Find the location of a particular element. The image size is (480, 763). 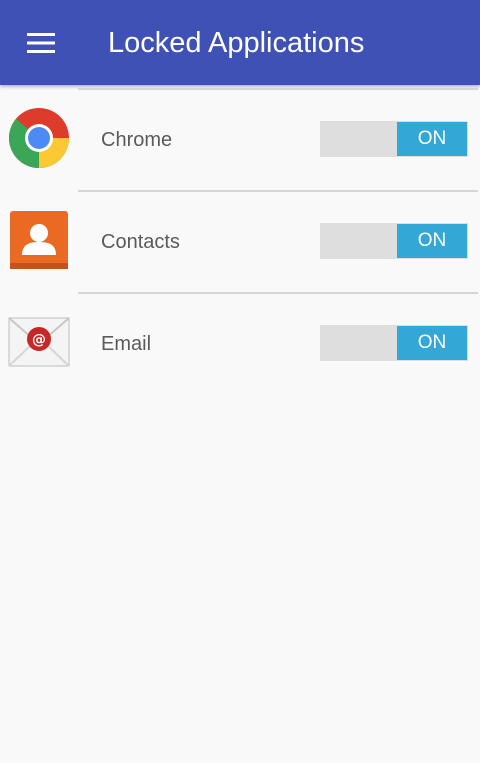

page-title: Locked Applications is located at coordinates (236, 43).